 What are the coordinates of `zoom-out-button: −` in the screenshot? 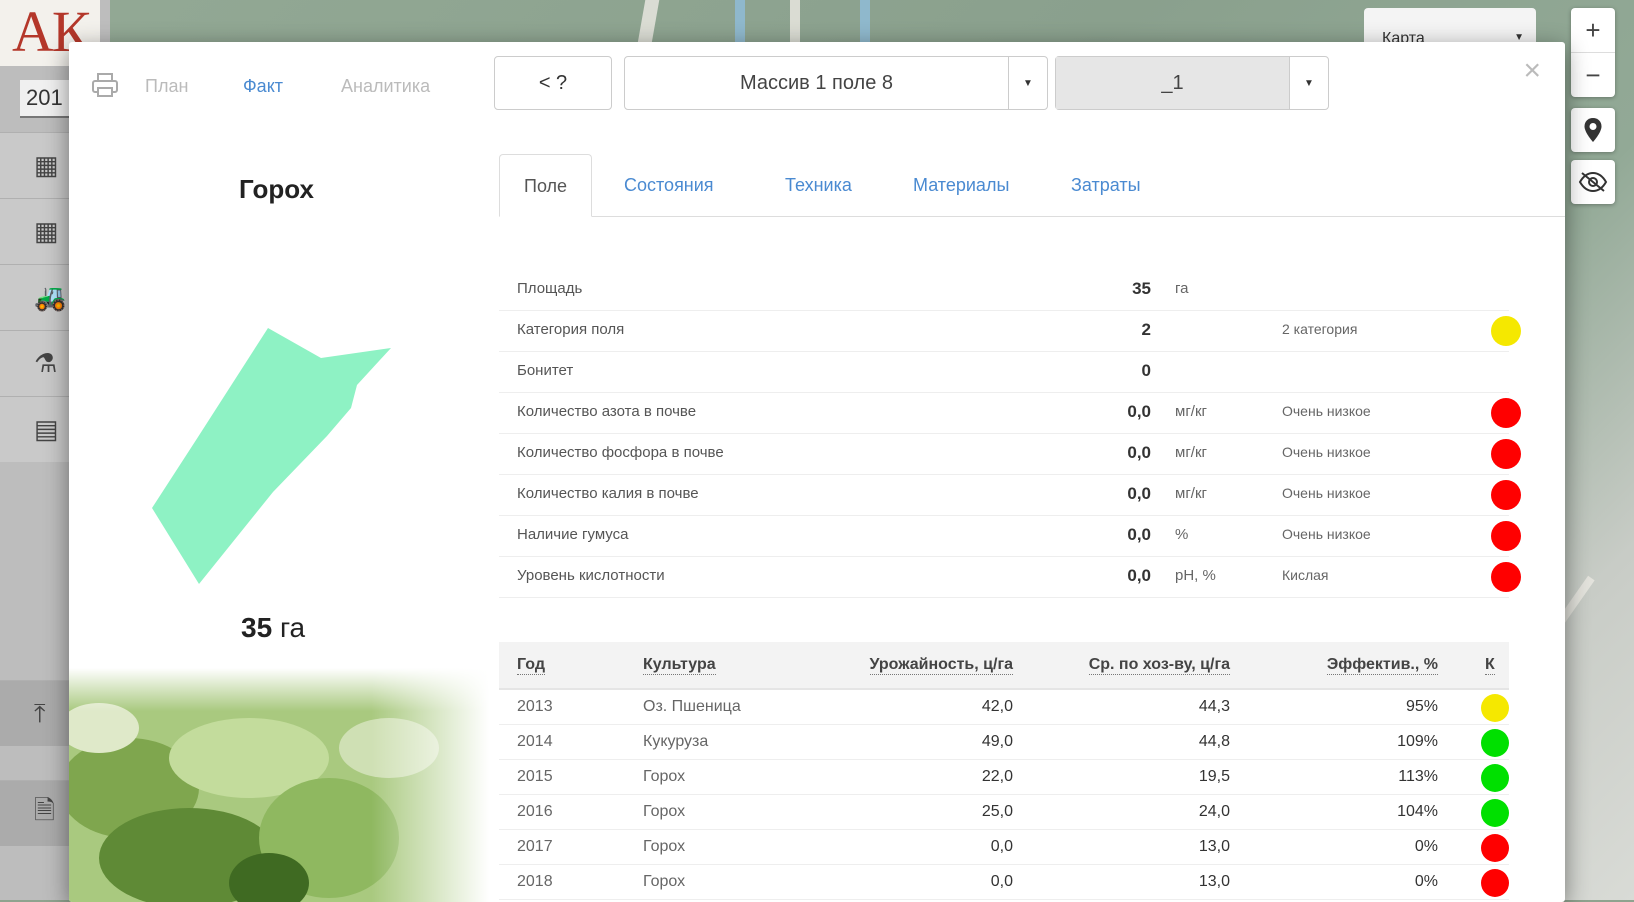 It's located at (1593, 74).